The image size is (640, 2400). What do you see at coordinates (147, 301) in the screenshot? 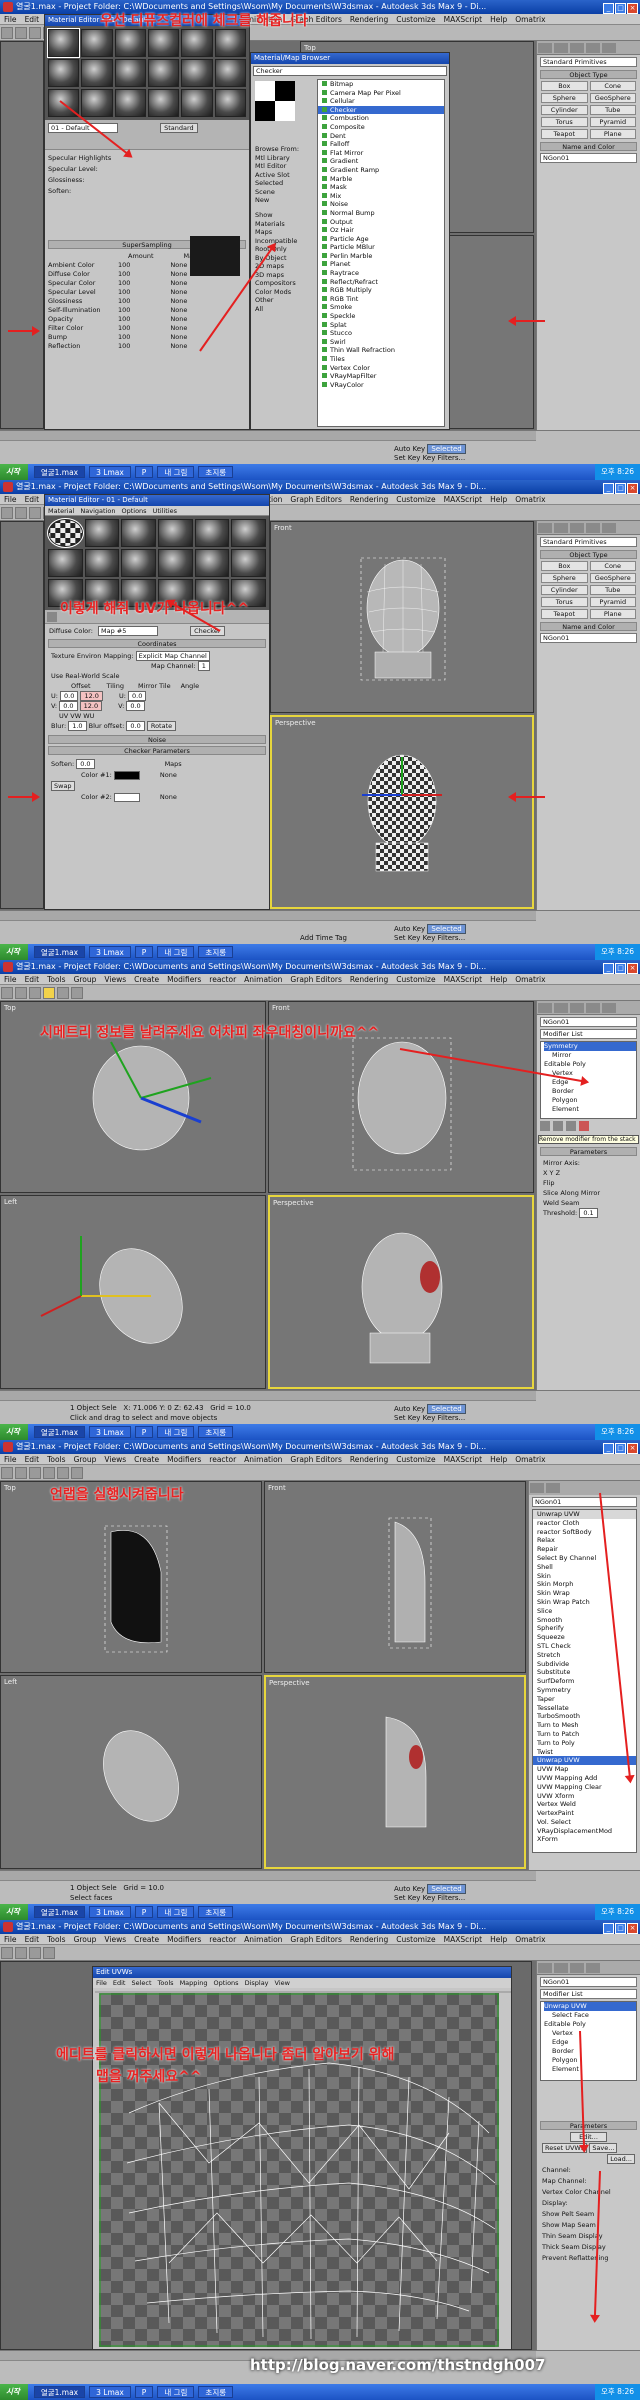
I see `map-row: Glossiness 100 None` at bounding box center [147, 301].